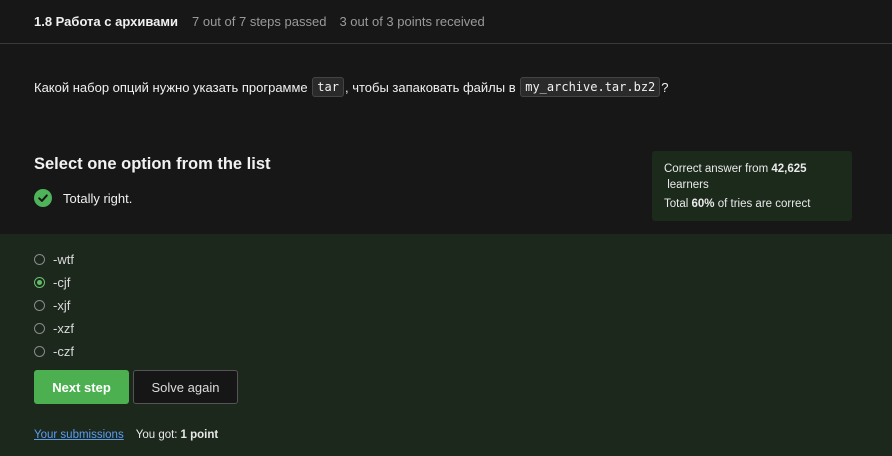 This screenshot has height=456, width=892. Describe the element at coordinates (752, 177) in the screenshot. I see `stats-line-learners: Correct answer from 42,625 learners` at that location.